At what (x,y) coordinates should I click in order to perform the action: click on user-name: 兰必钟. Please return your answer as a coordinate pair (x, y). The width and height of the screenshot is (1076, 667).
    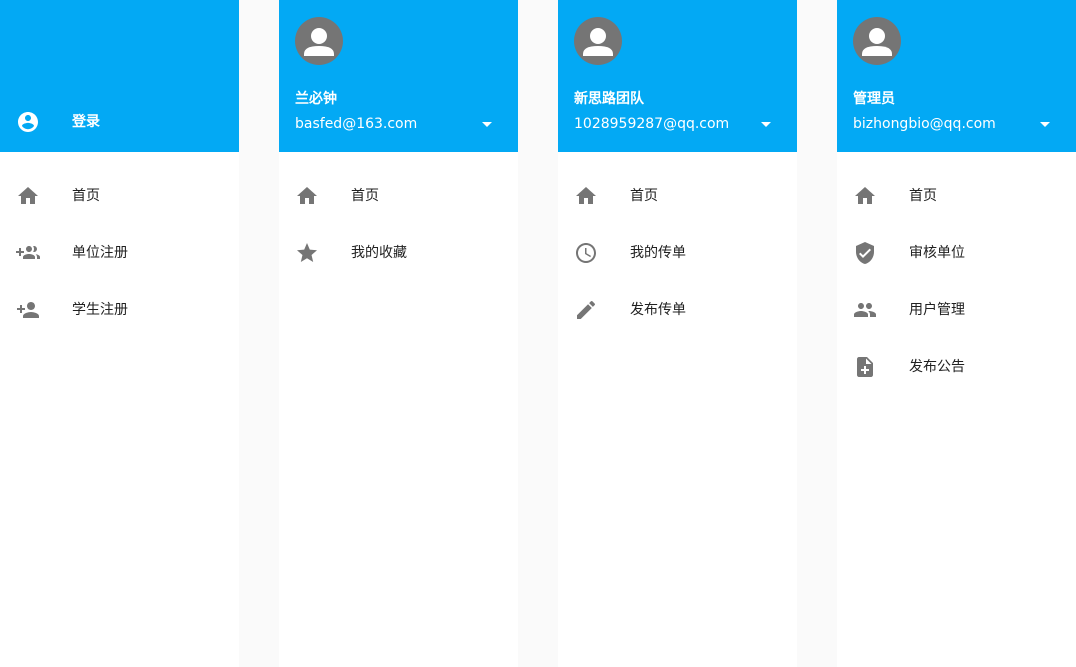
    Looking at the image, I should click on (316, 99).